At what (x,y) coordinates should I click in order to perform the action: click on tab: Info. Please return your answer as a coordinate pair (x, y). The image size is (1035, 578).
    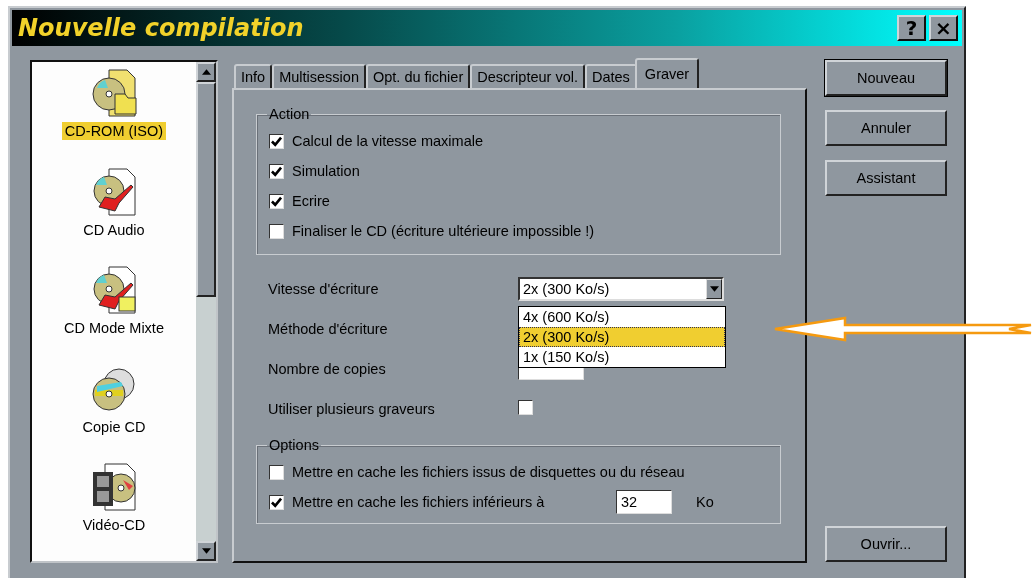
    Looking at the image, I should click on (253, 76).